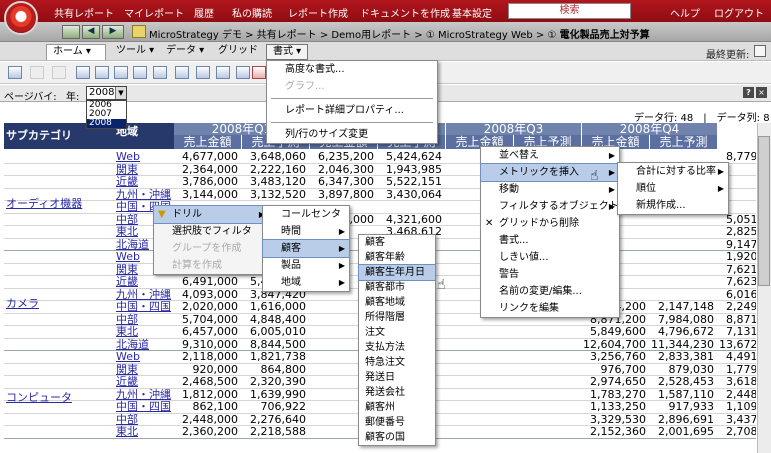 This screenshot has width=771, height=453. Describe the element at coordinates (306, 282) in the screenshot. I see `menu-item-region: 地域 ▶` at that location.